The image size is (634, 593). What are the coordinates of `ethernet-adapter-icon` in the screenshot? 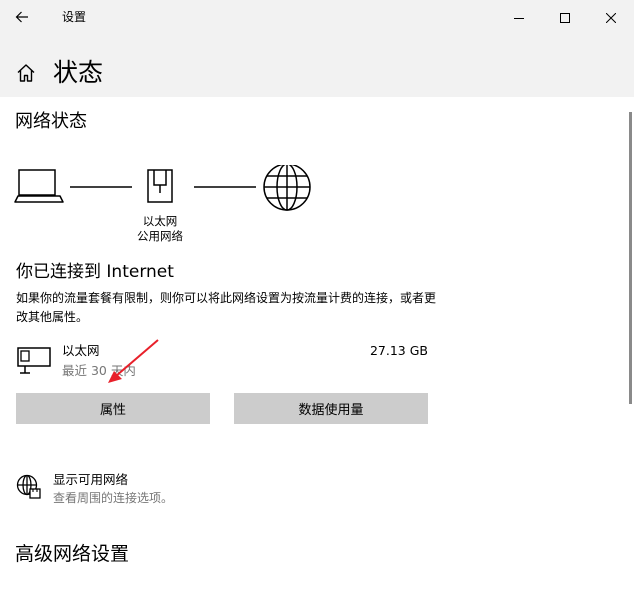 It's located at (34, 360).